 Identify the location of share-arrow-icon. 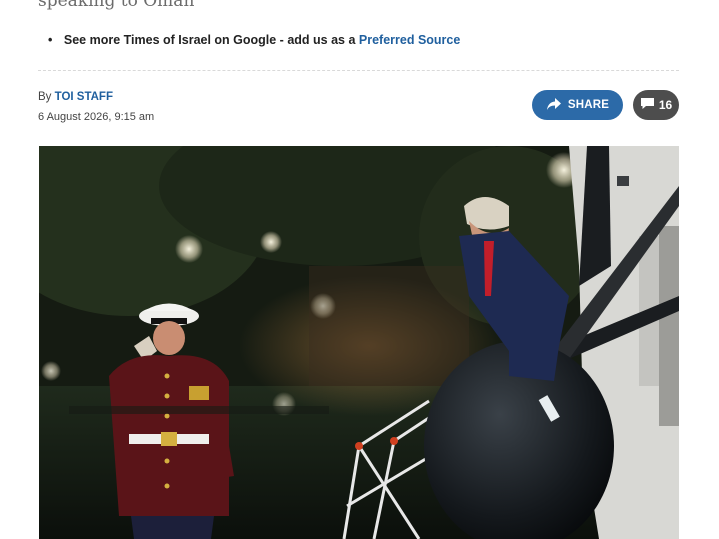
(554, 105).